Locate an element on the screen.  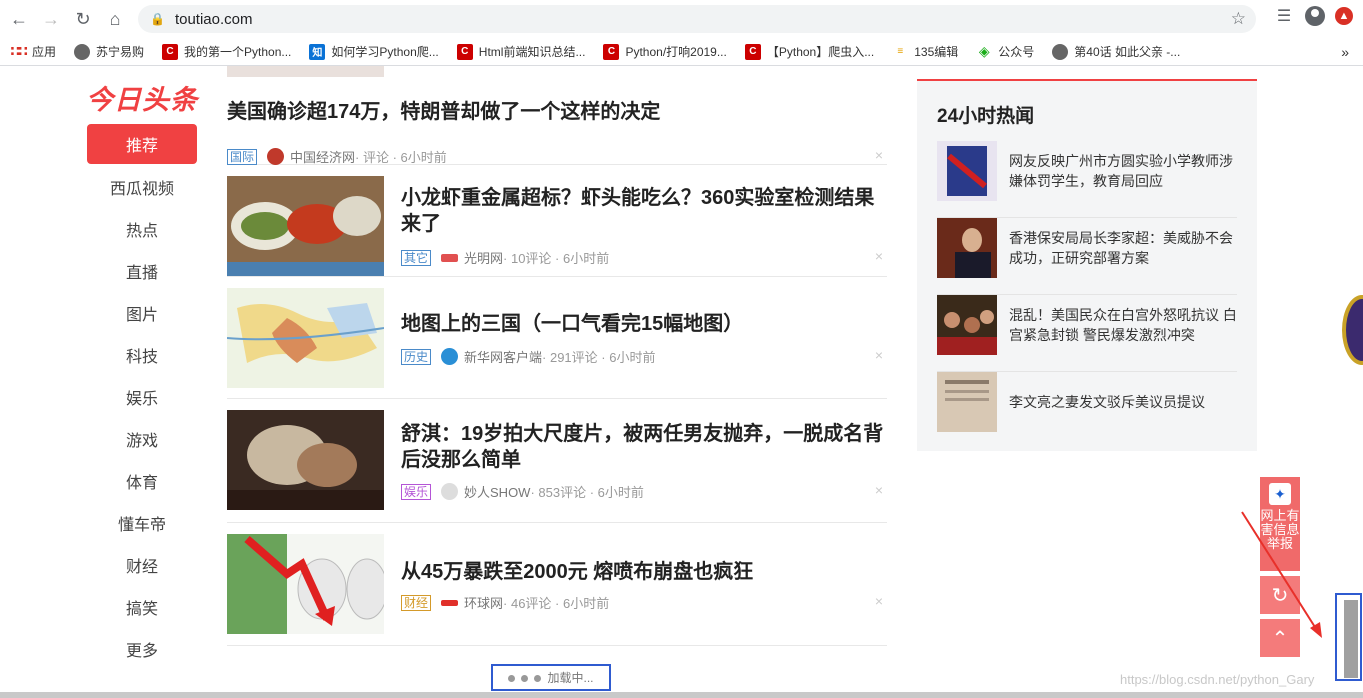
feed-source: 新华网客户端 is located at coordinates (503, 356).